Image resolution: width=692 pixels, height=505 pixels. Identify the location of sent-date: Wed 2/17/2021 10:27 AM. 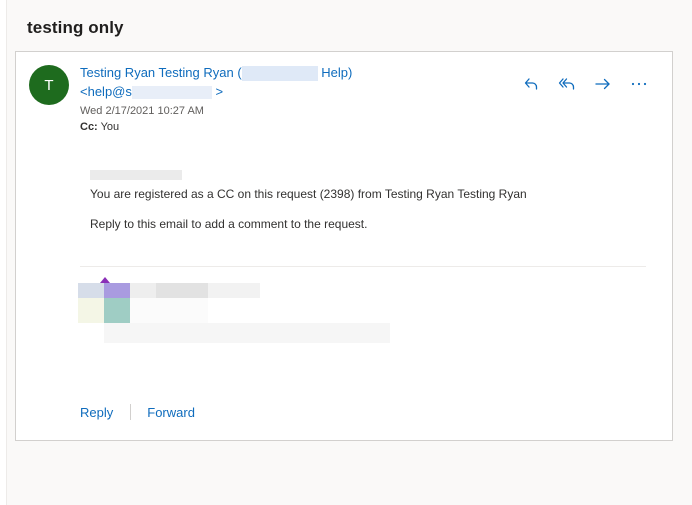
(142, 111).